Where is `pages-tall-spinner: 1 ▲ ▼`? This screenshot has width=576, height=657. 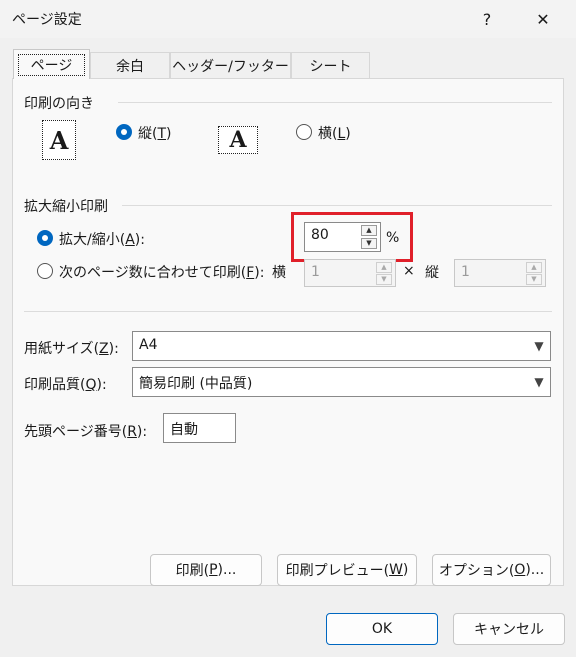 pages-tall-spinner: 1 ▲ ▼ is located at coordinates (500, 273).